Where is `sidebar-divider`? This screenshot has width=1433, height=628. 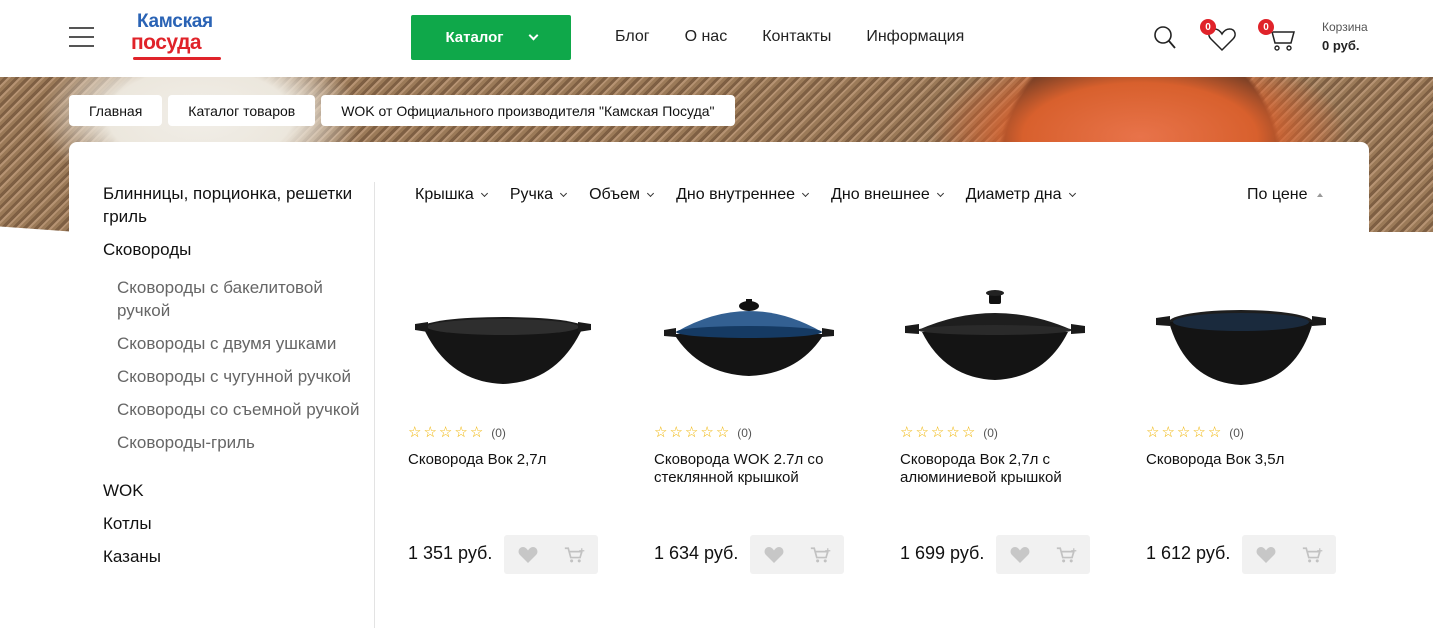 sidebar-divider is located at coordinates (374, 405).